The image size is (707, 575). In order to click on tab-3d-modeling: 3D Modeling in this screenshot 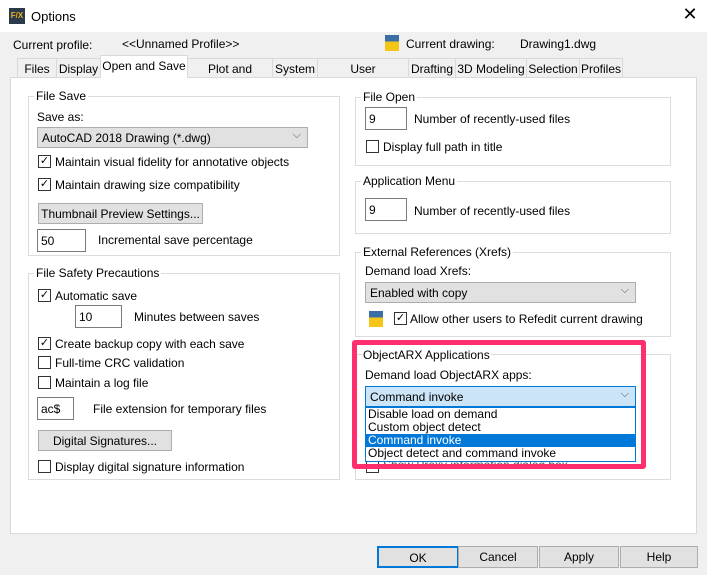, I will do `click(491, 68)`.